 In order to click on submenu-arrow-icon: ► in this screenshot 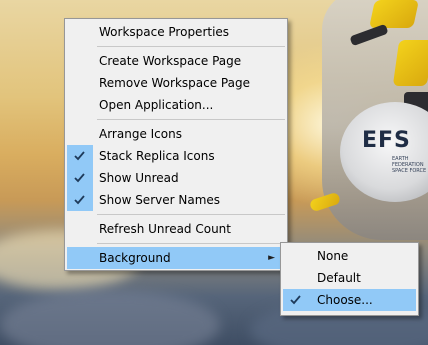, I will do `click(271, 258)`.